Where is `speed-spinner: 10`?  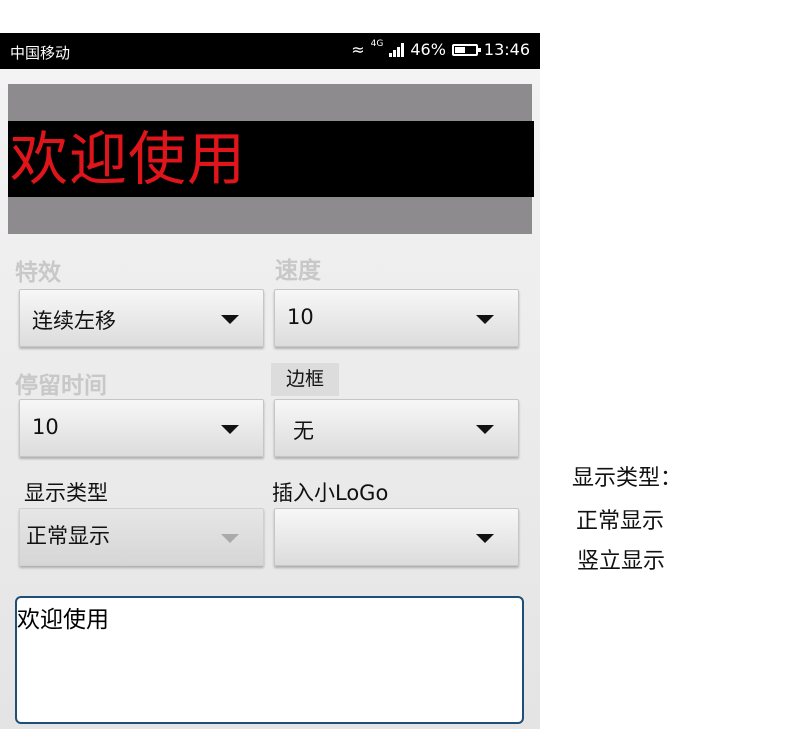 speed-spinner: 10 is located at coordinates (396, 318).